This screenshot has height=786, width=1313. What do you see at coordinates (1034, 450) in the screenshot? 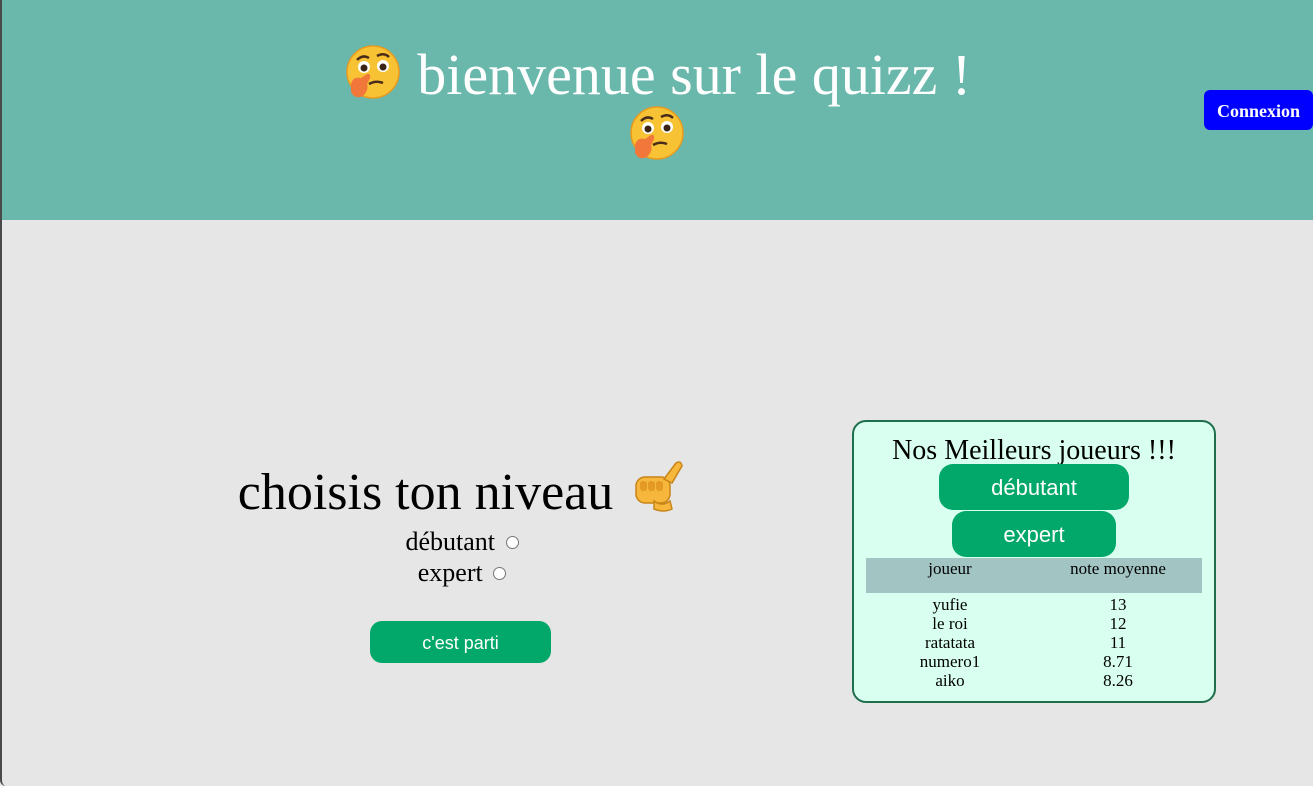
I see `leaderboard-title: Nos Meilleurs joueurs !!!` at bounding box center [1034, 450].